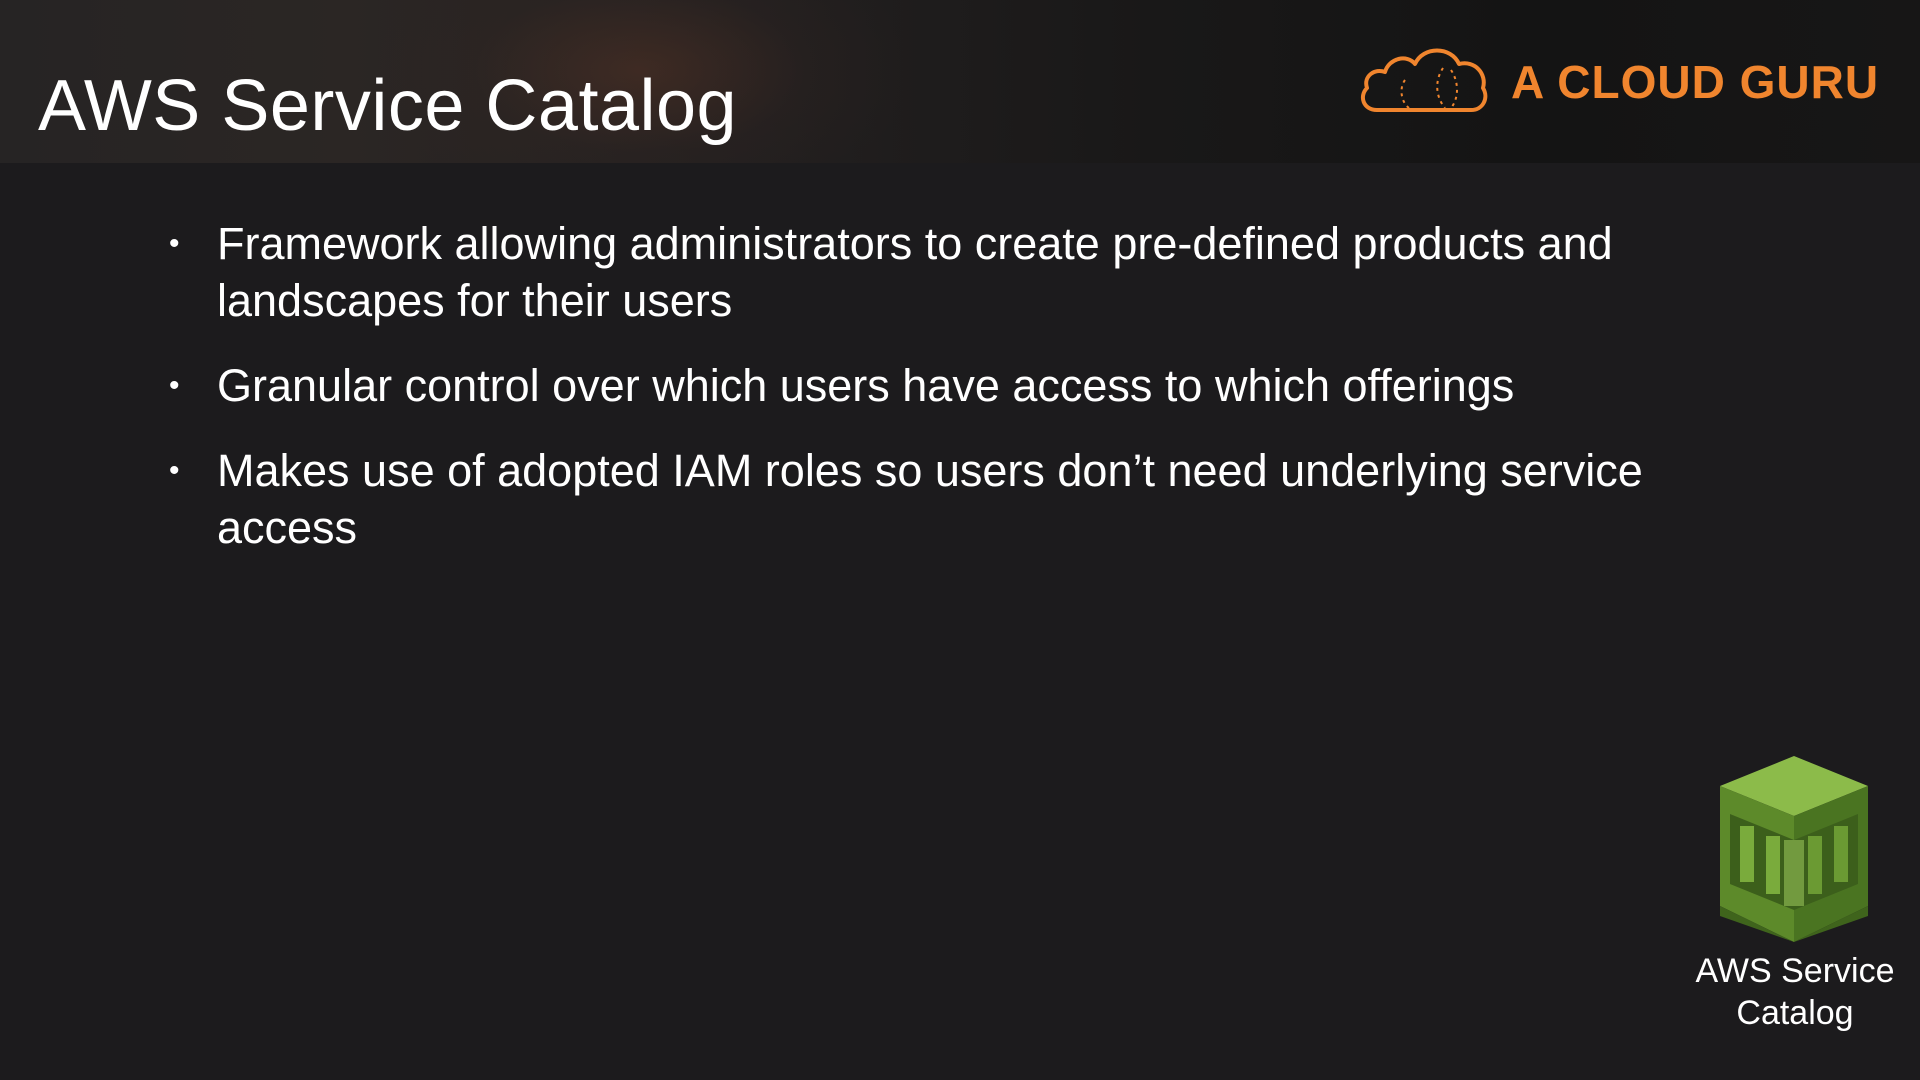 The height and width of the screenshot is (1080, 1920). Describe the element at coordinates (1794, 849) in the screenshot. I see `aws-service-catalog-icon` at that location.